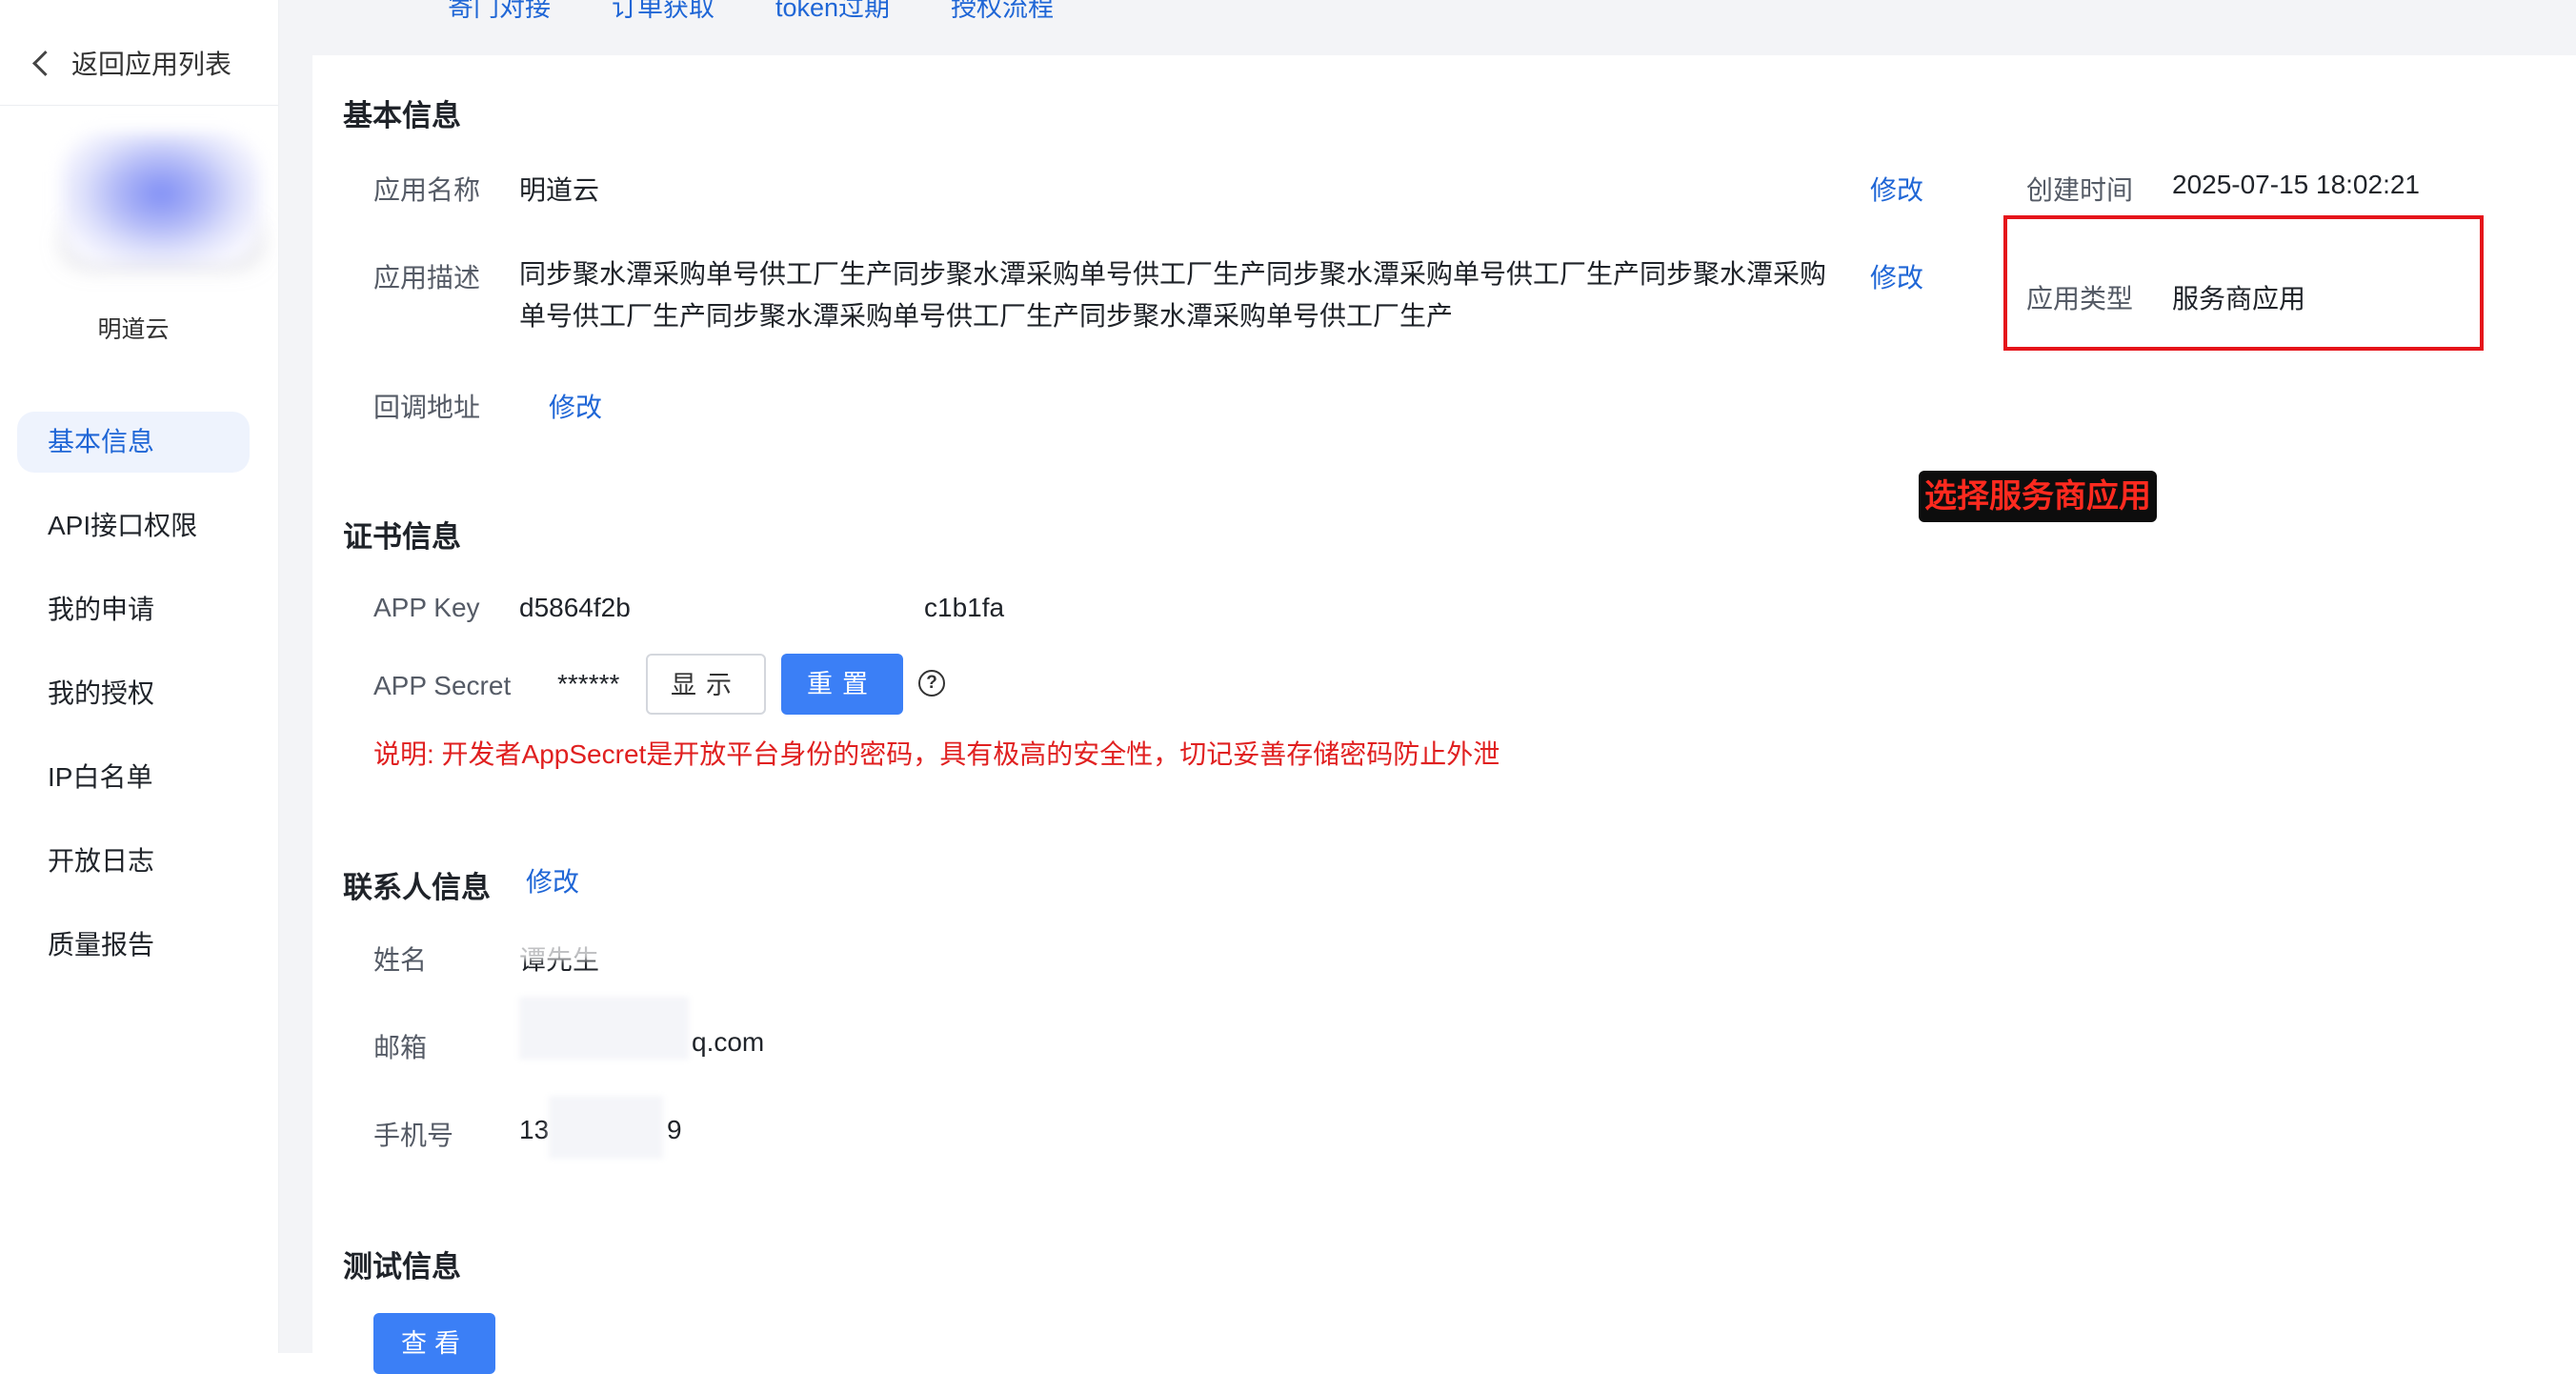  What do you see at coordinates (151, 64) in the screenshot?
I see `back-label: 返回应用列表` at bounding box center [151, 64].